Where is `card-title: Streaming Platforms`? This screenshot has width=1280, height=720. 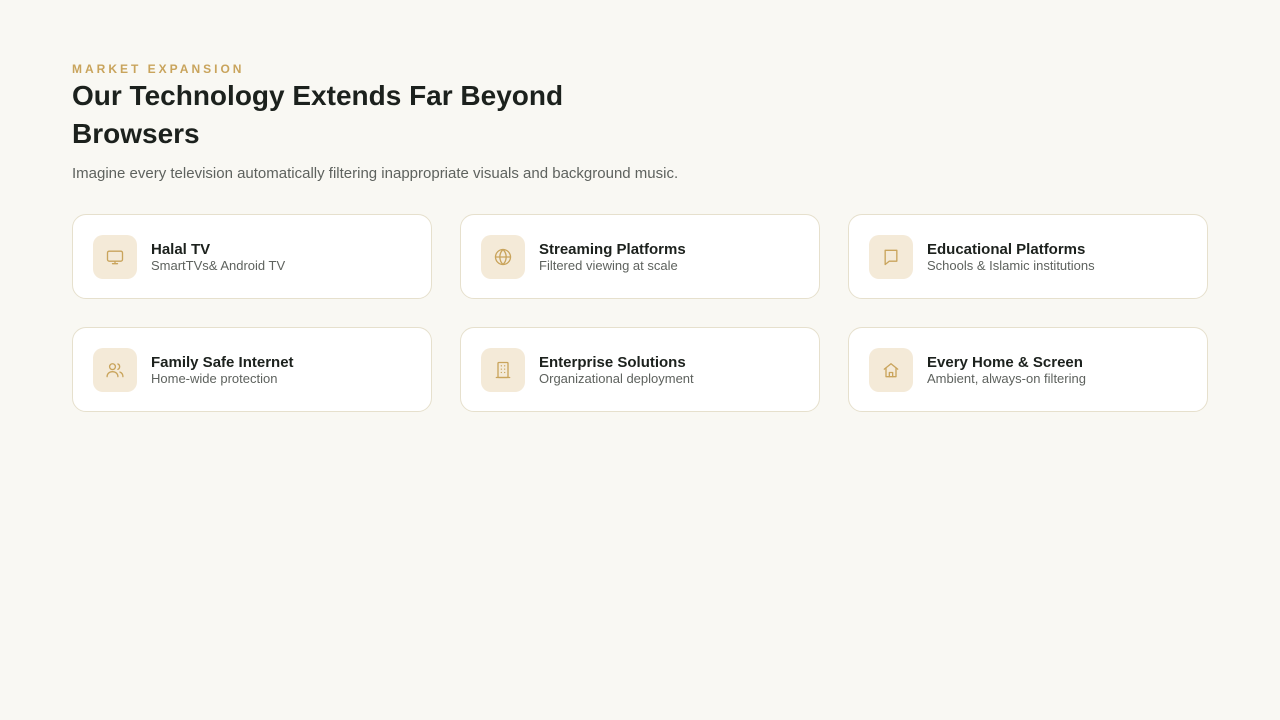
card-title: Streaming Platforms is located at coordinates (612, 249).